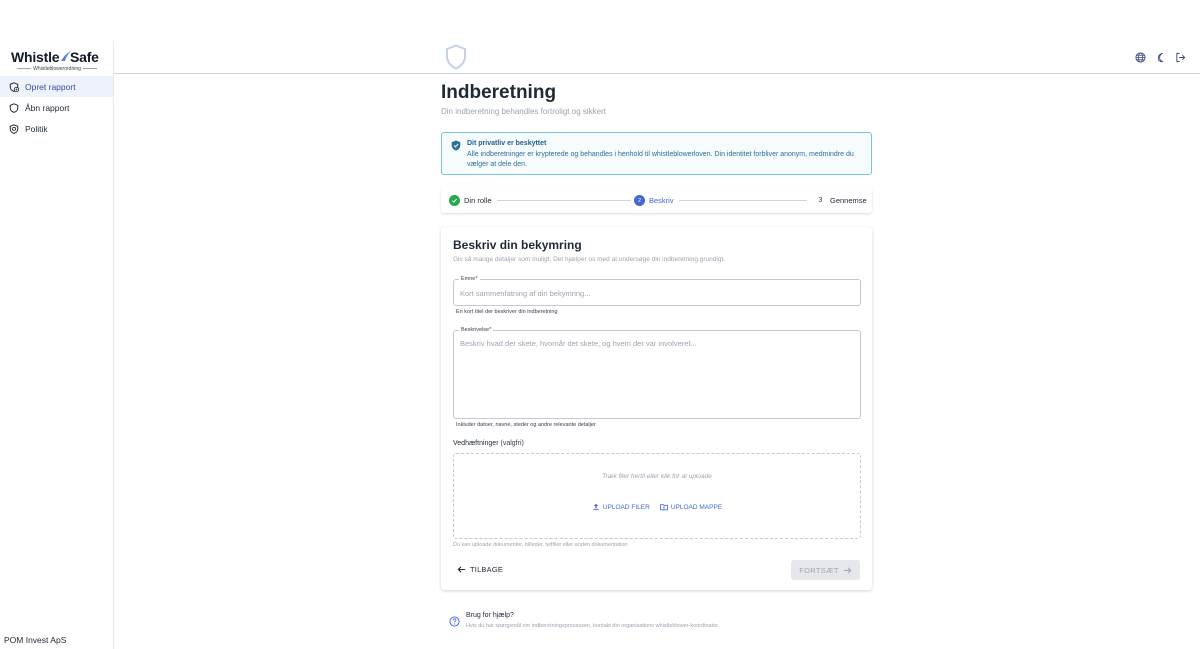  I want to click on brand-logo: Whistle Safe Whistleblowerordning, so click(57, 62).